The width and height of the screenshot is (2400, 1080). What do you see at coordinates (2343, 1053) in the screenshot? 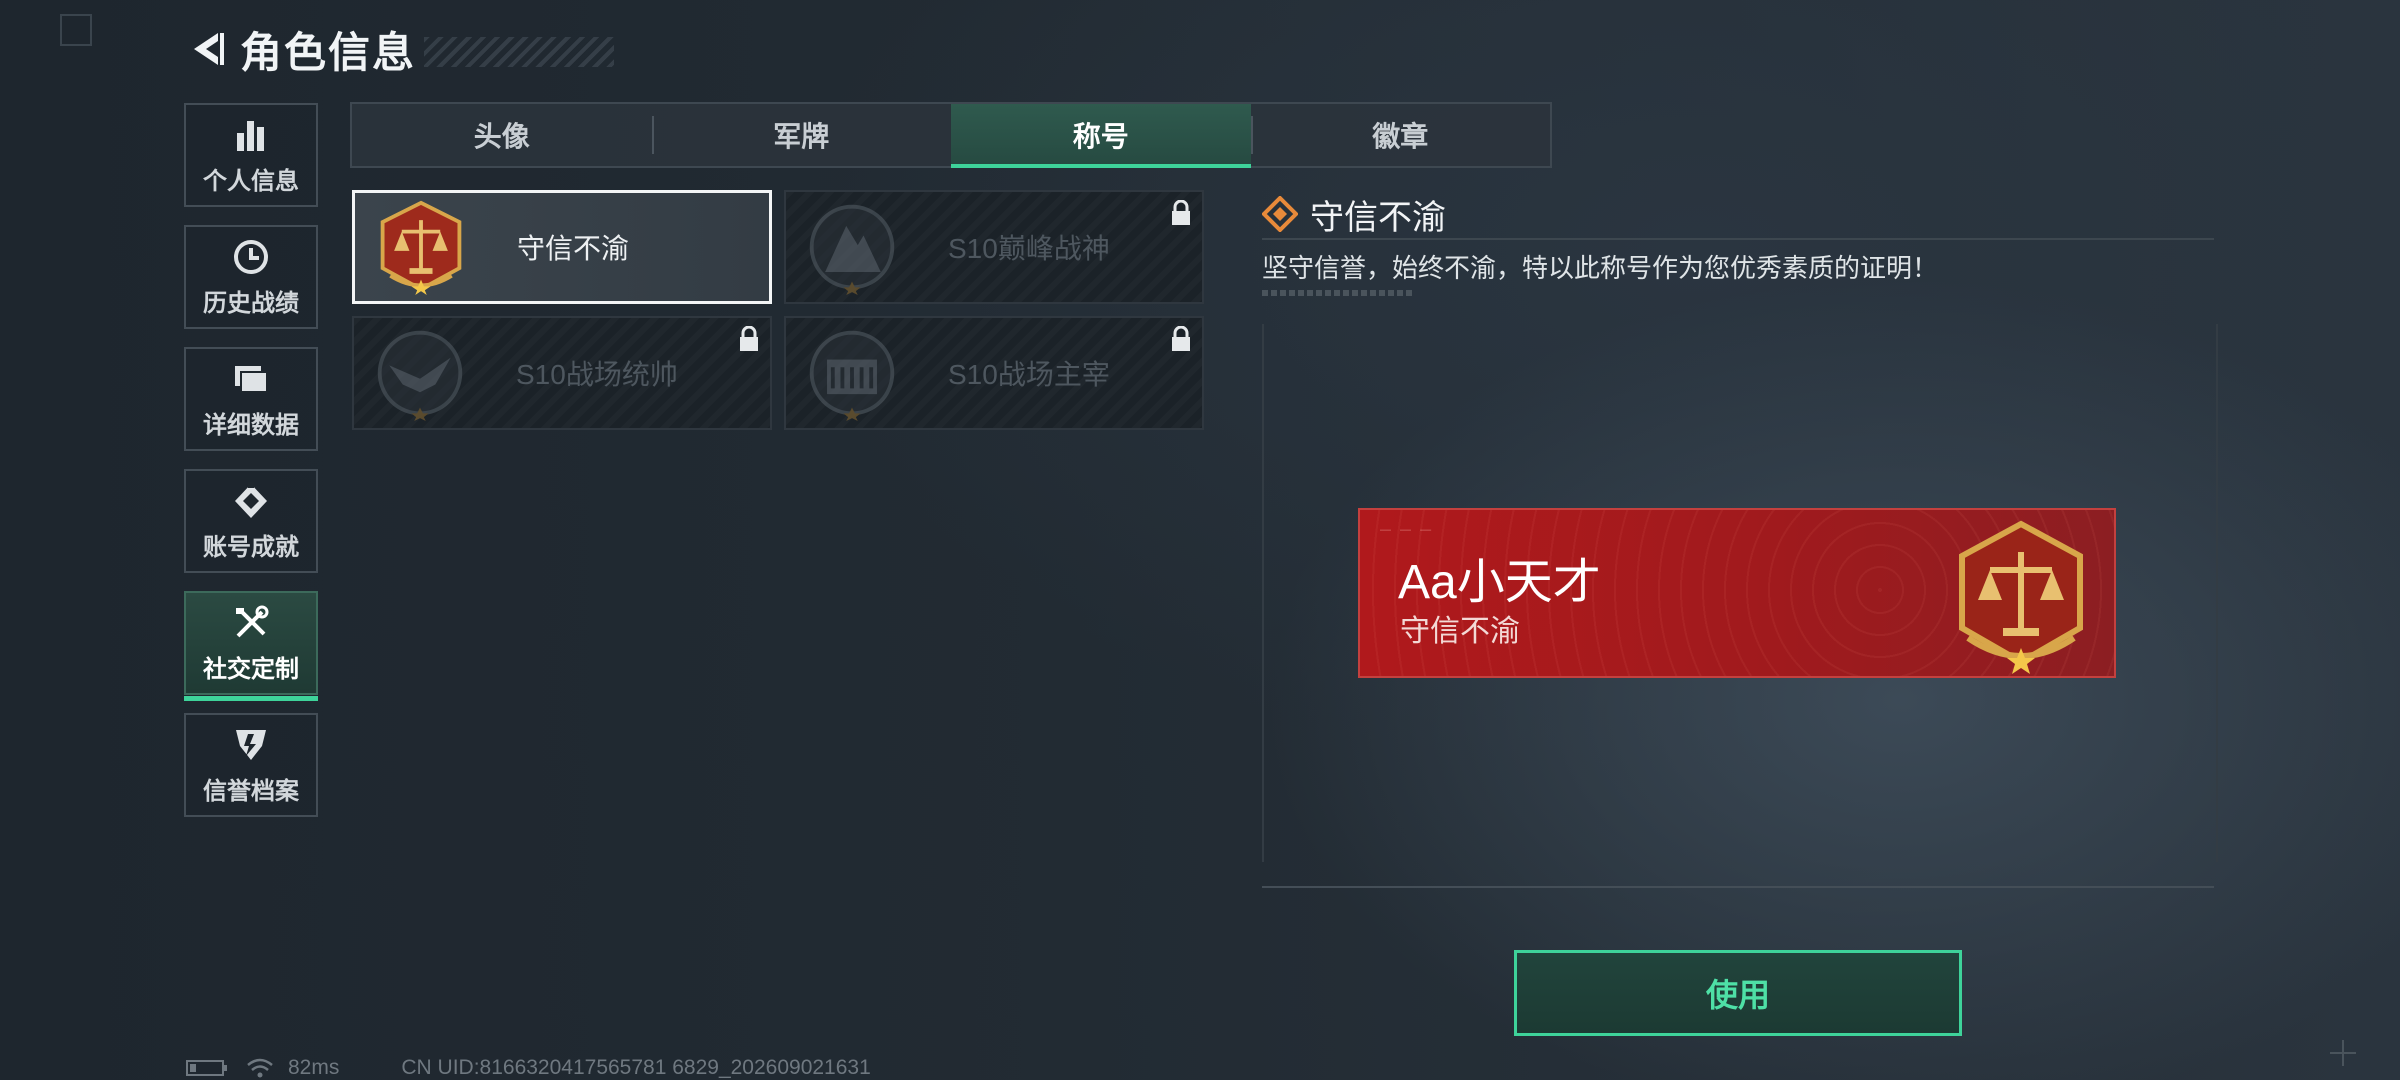
I see `crosshair-icon` at bounding box center [2343, 1053].